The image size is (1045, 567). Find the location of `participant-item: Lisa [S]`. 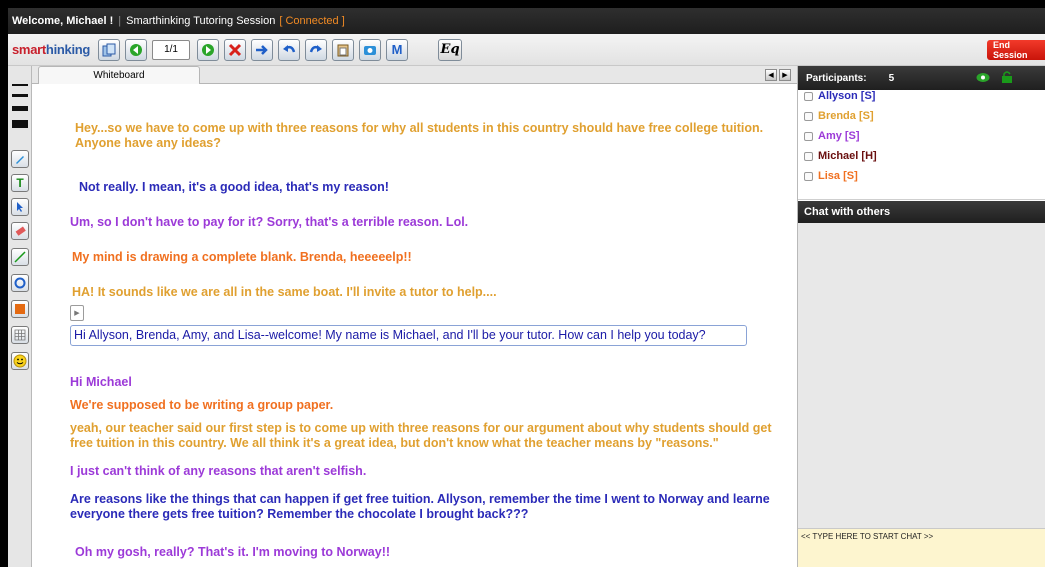

participant-item: Lisa [S] is located at coordinates (831, 176).